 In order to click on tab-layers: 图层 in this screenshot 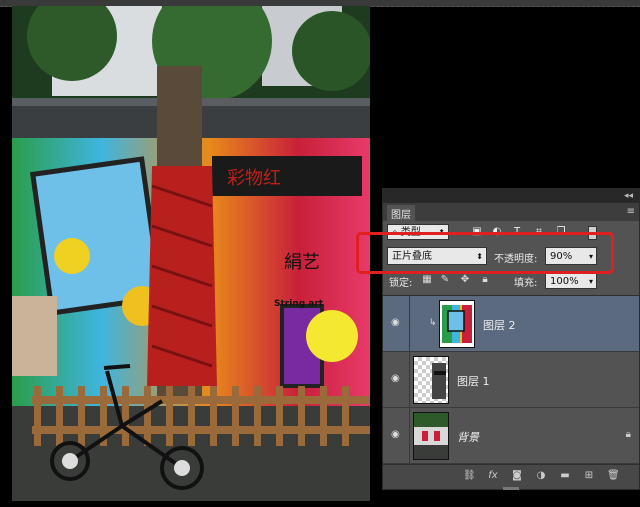, I will do `click(401, 213)`.